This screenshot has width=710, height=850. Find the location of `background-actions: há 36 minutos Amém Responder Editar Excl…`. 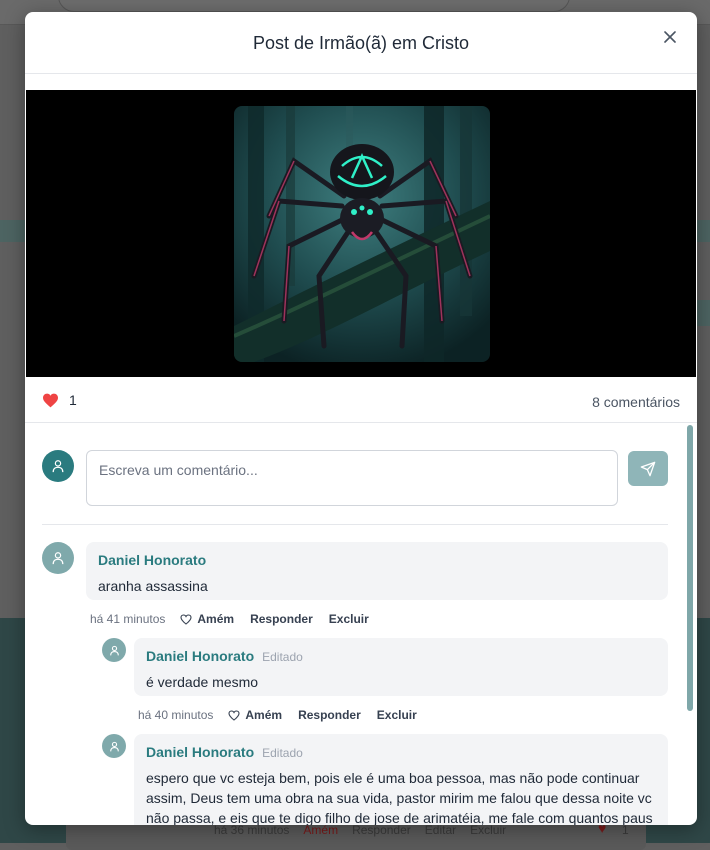

background-actions: há 36 minutos Amém Responder Editar Excl… is located at coordinates (360, 830).